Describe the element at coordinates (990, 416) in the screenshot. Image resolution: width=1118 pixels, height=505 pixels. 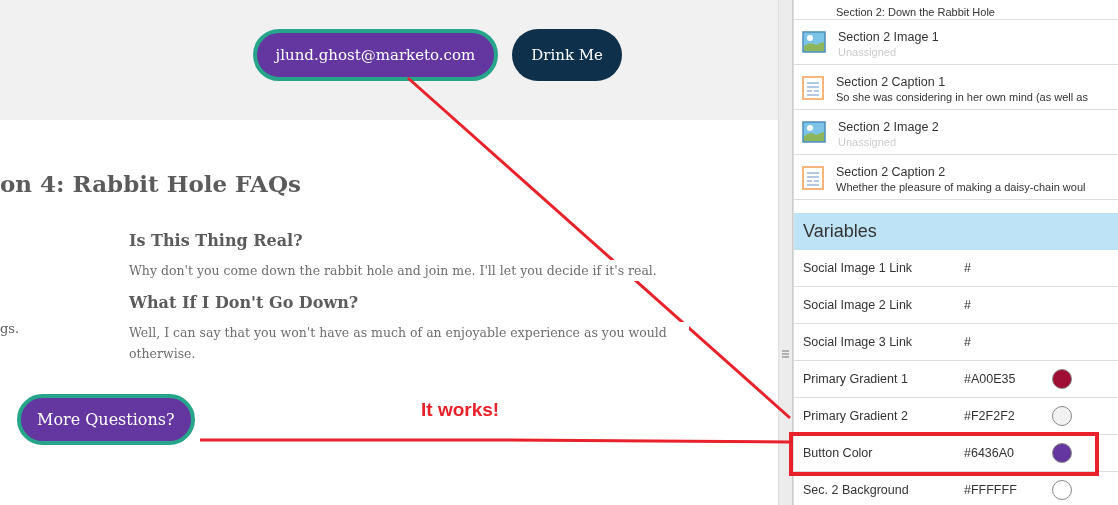
I see `variable-value: #F2F2F2` at that location.